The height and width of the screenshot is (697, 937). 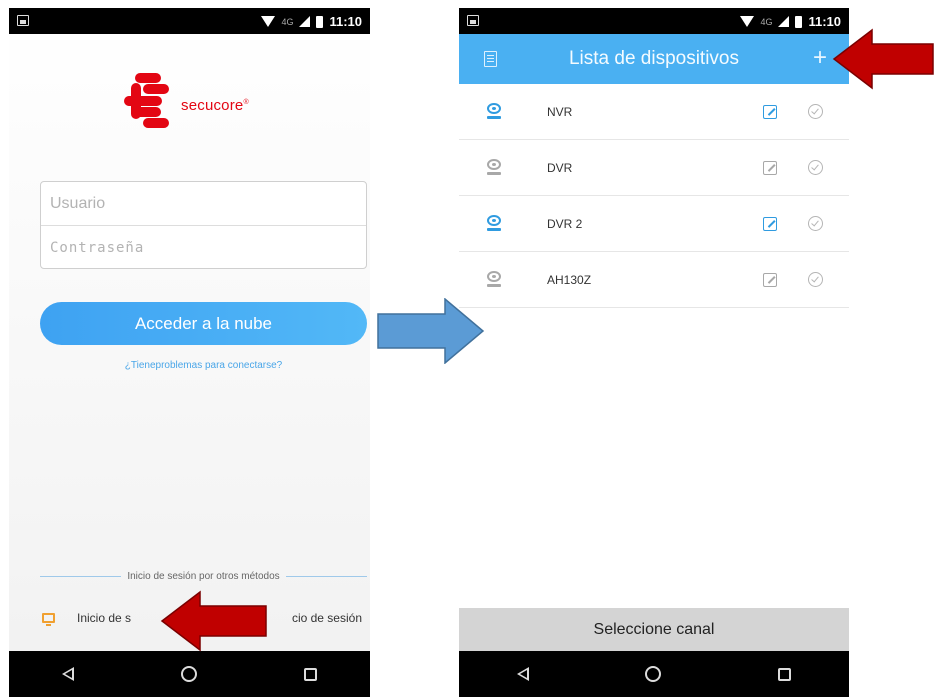 I want to click on monitor-icon, so click(x=48, y=619).